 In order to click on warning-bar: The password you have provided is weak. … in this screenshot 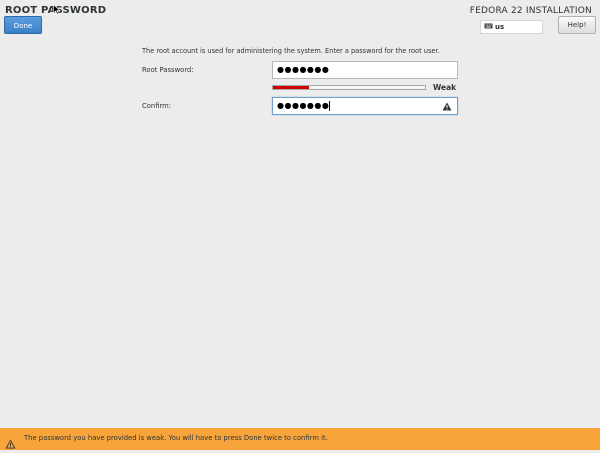, I will do `click(300, 439)`.